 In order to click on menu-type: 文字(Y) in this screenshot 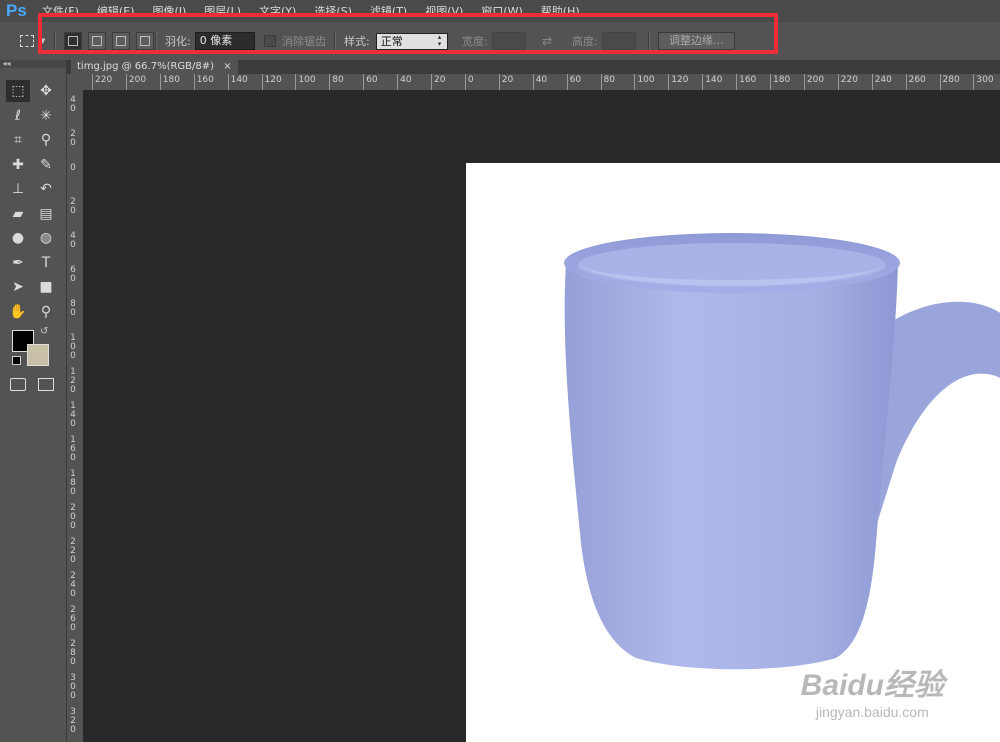, I will do `click(277, 11)`.